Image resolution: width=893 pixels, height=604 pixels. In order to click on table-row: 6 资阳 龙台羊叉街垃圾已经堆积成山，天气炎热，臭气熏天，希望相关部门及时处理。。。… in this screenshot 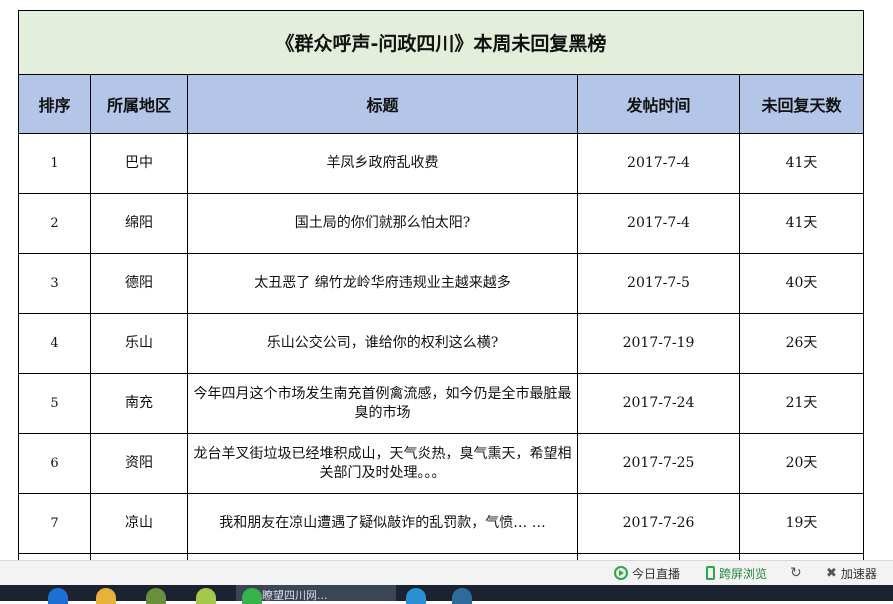, I will do `click(441, 463)`.